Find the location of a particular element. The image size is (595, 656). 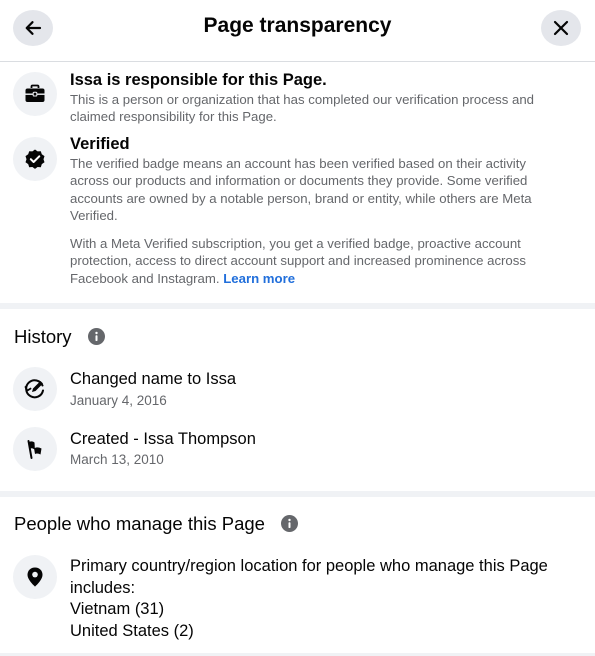

briefcase-icon-circle is located at coordinates (35, 94).